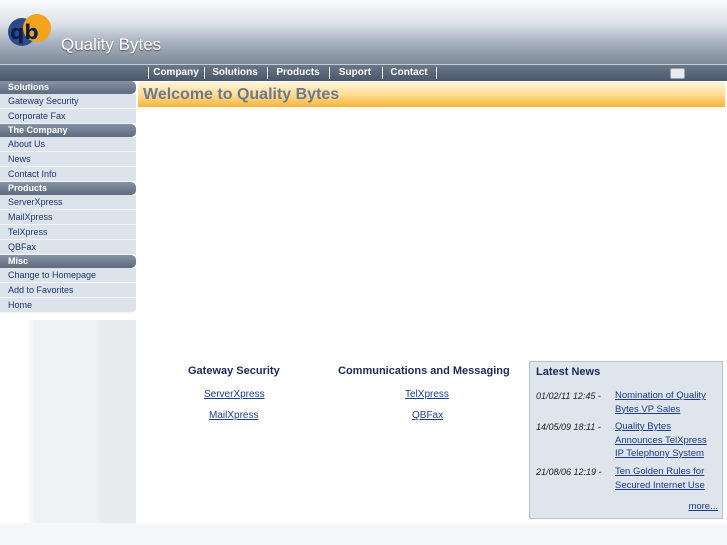 The image size is (727, 545). Describe the element at coordinates (68, 174) in the screenshot. I see `sidebar-item-contact-info: Contact Info` at that location.